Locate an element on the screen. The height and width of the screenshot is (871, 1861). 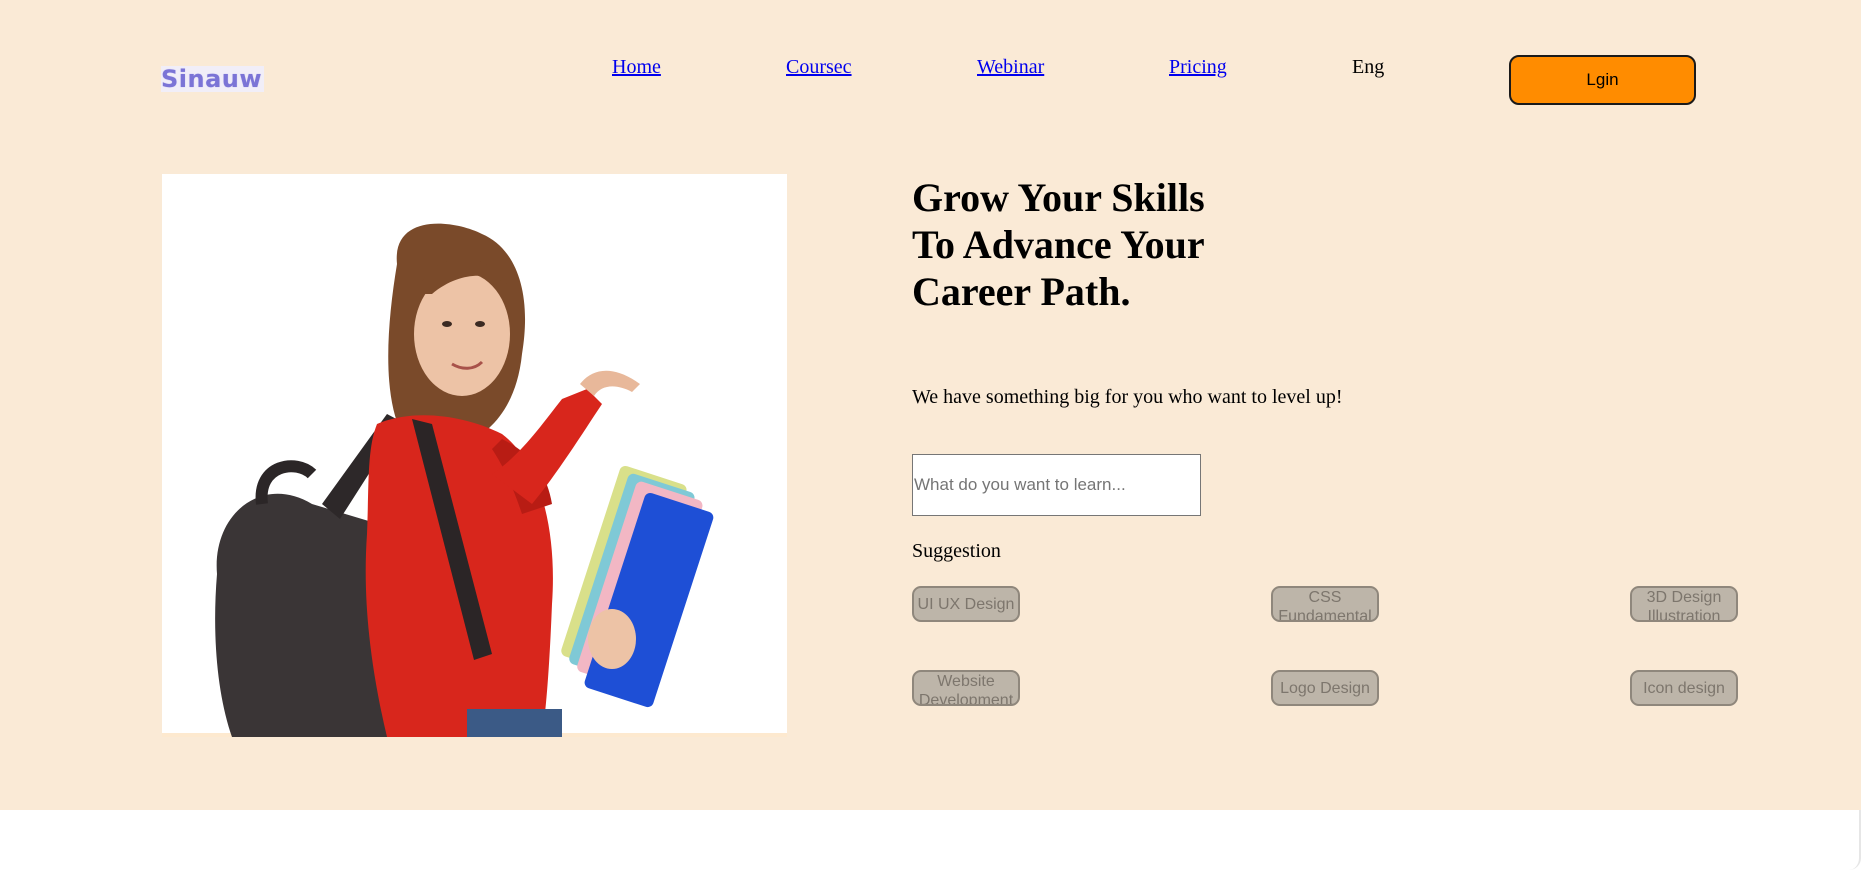
suggestion-chip: UI UX Design is located at coordinates (966, 604).